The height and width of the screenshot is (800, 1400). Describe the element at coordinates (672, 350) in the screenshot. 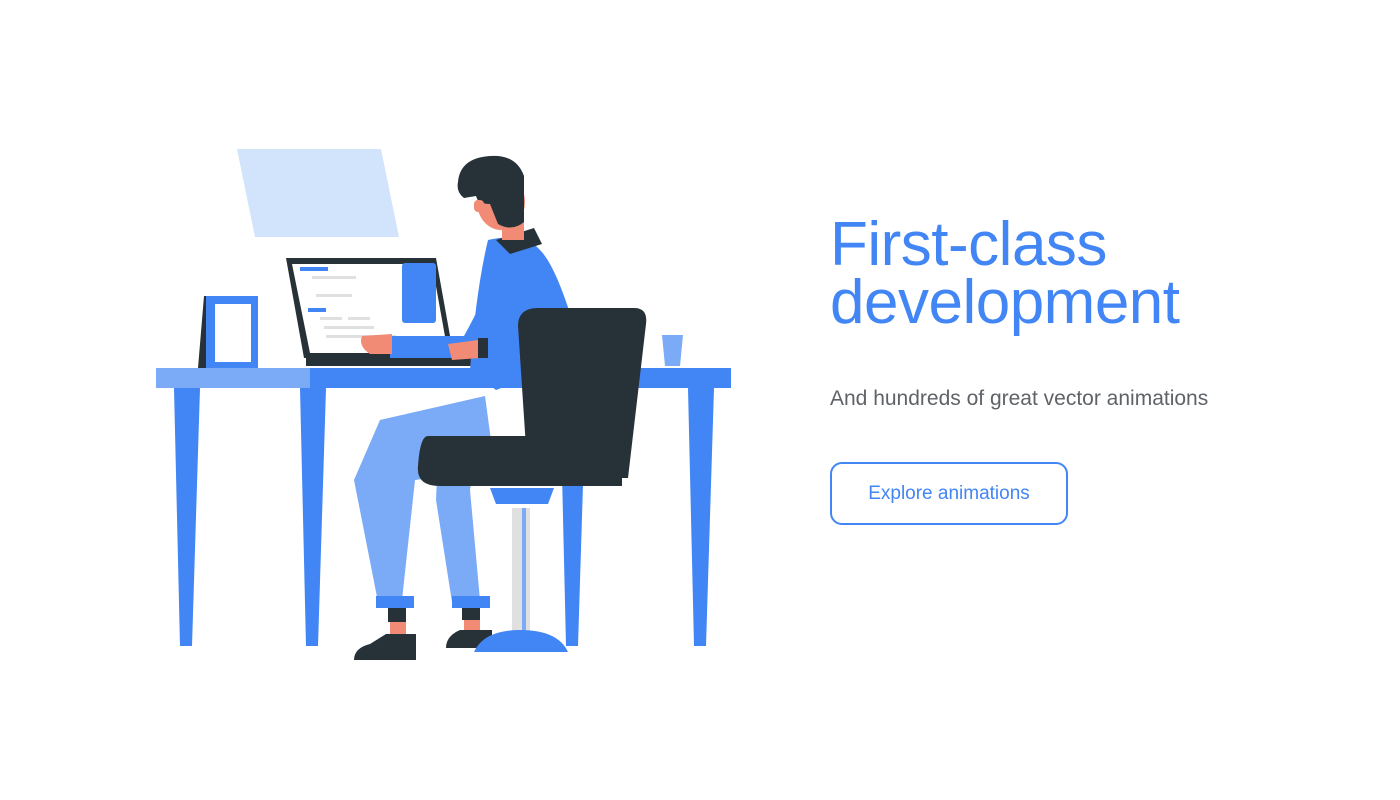

I see `cup` at that location.